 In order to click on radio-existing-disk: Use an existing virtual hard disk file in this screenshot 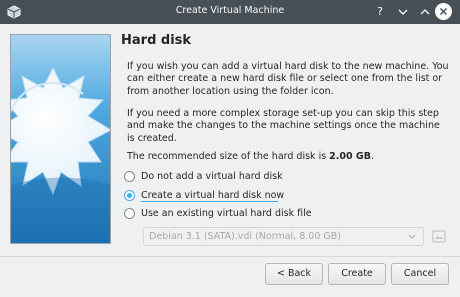, I will do `click(218, 213)`.